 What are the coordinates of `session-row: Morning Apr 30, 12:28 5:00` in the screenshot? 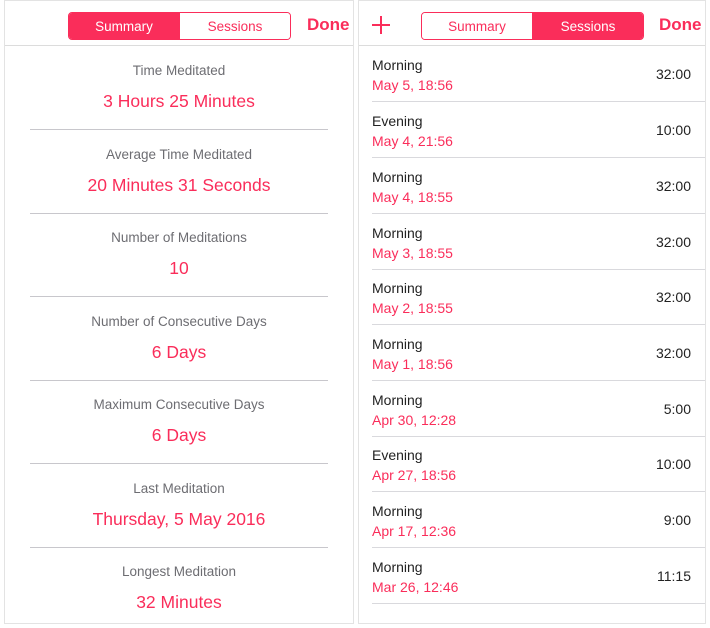 It's located at (532, 409).